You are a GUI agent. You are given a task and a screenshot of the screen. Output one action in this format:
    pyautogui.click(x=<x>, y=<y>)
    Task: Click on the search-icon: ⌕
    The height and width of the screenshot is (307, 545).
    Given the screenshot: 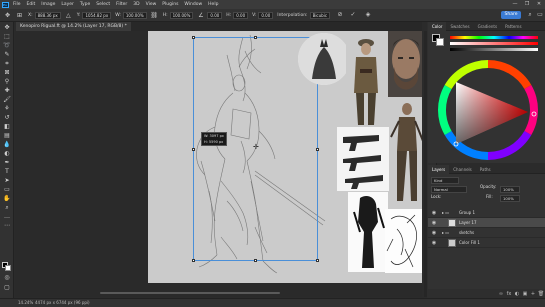 What is the action you would take?
    pyautogui.click(x=530, y=15)
    